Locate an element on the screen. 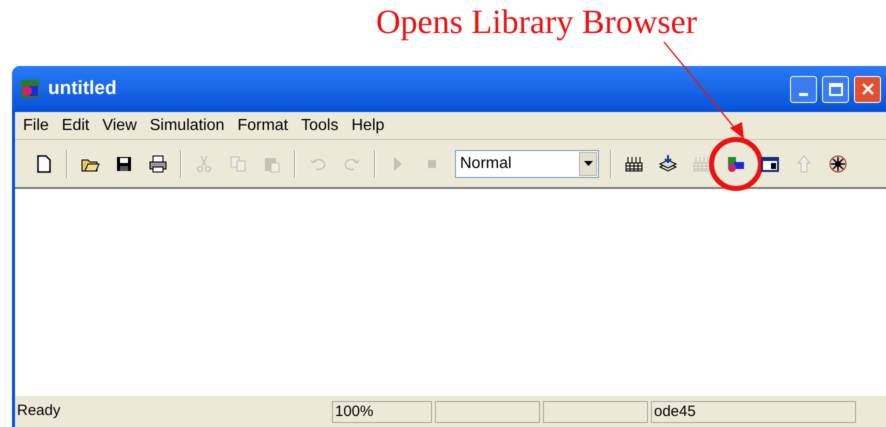 Image resolution: width=886 pixels, height=427 pixels. play-icon is located at coordinates (398, 163).